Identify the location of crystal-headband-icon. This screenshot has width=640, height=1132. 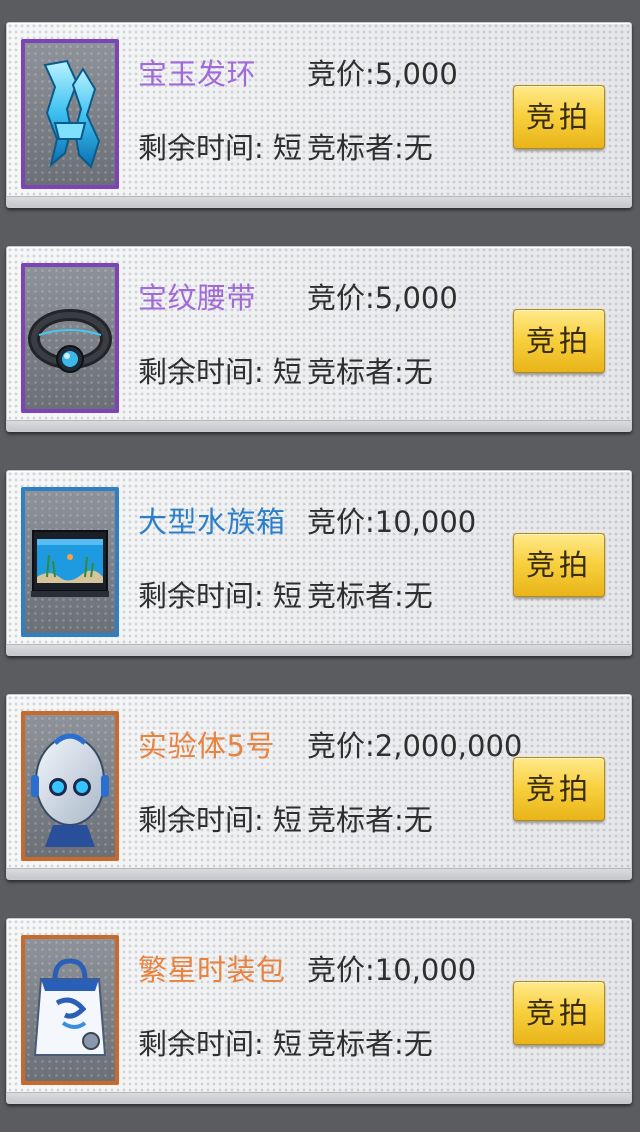
(72, 114).